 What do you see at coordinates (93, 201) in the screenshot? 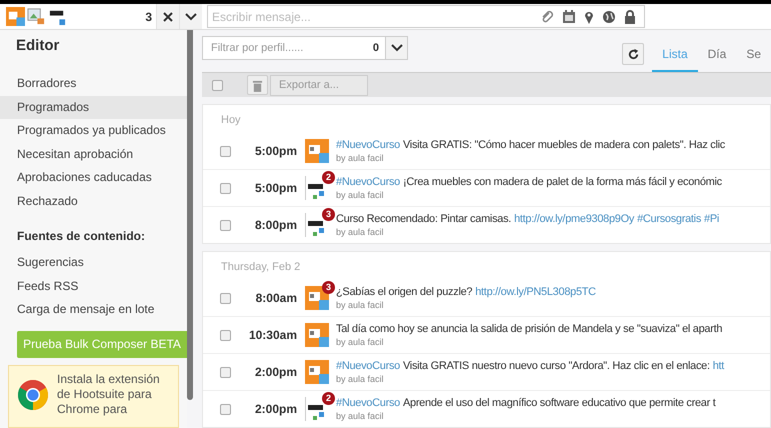
I see `sidebar-item: Rechazado` at bounding box center [93, 201].